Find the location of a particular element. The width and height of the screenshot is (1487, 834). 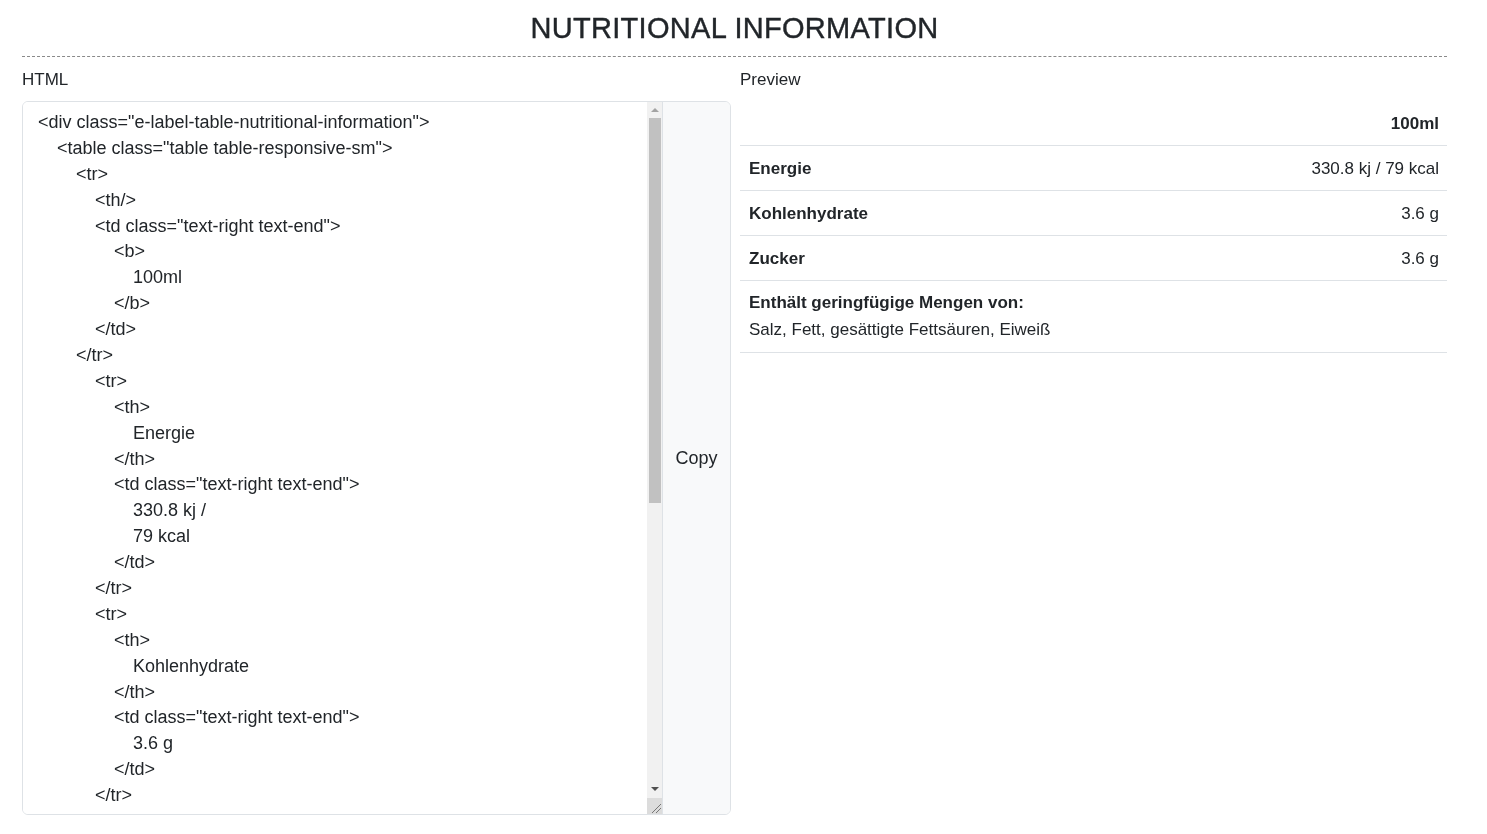

scrollbar-thumb is located at coordinates (654, 310).